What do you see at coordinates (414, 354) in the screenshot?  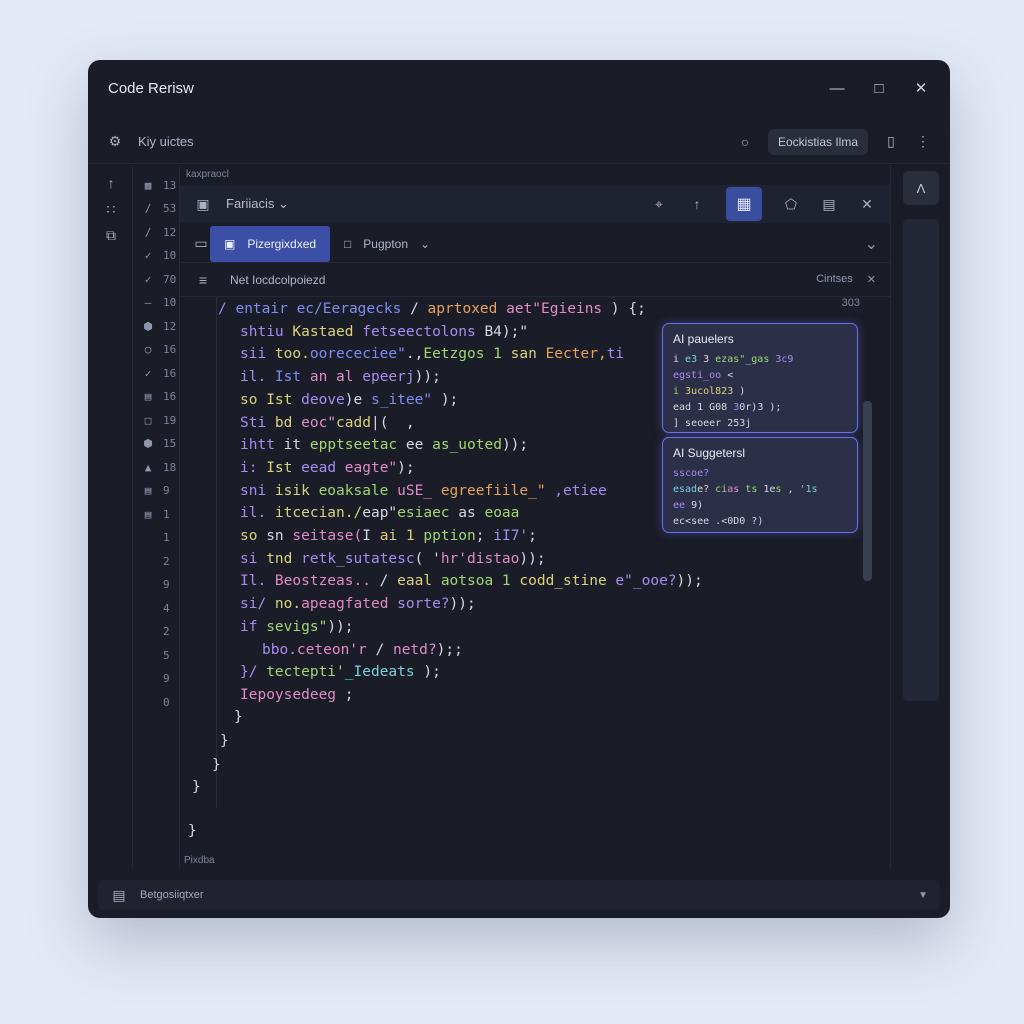 I see `code-token: .,` at bounding box center [414, 354].